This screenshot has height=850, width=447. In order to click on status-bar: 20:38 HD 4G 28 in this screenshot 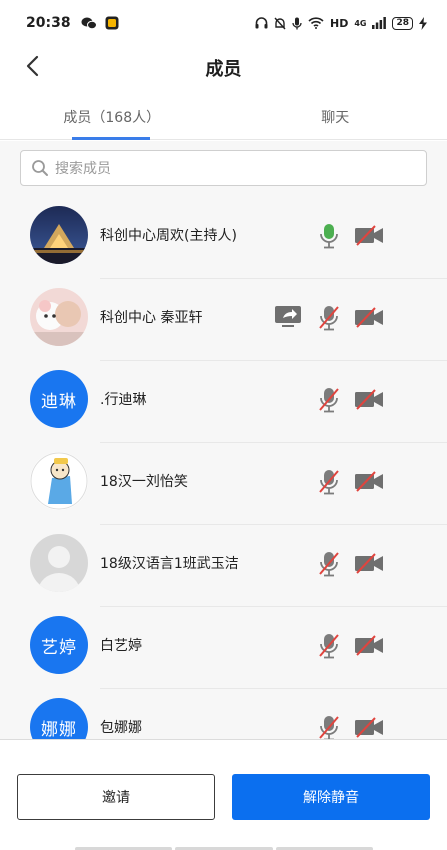, I will do `click(223, 23)`.